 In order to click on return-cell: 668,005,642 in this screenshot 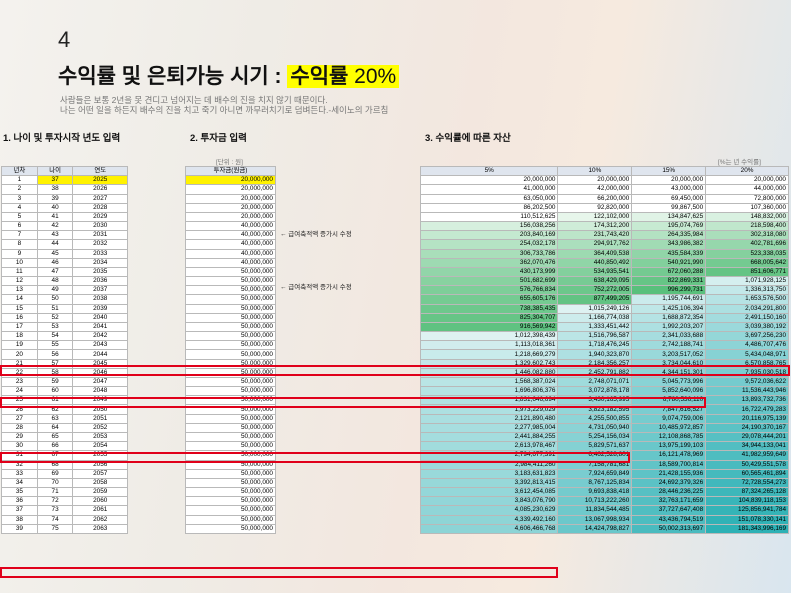, I will do `click(747, 262)`.